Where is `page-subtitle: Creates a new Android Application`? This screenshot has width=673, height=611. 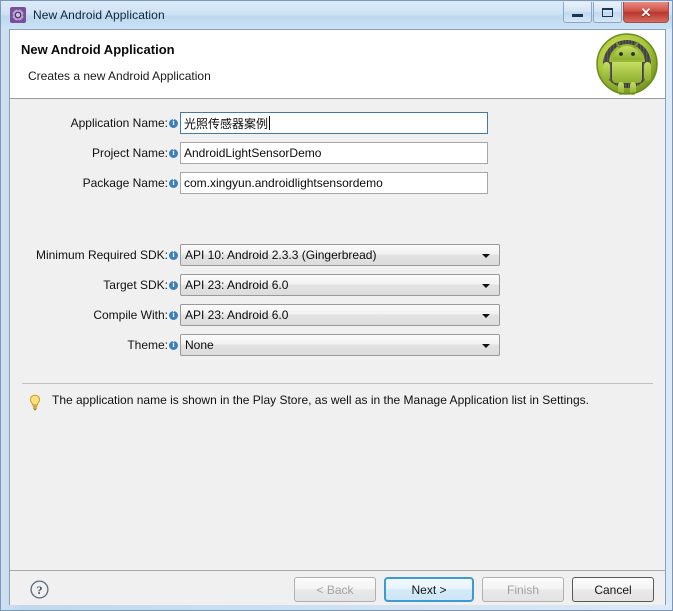 page-subtitle: Creates a new Android Application is located at coordinates (119, 76).